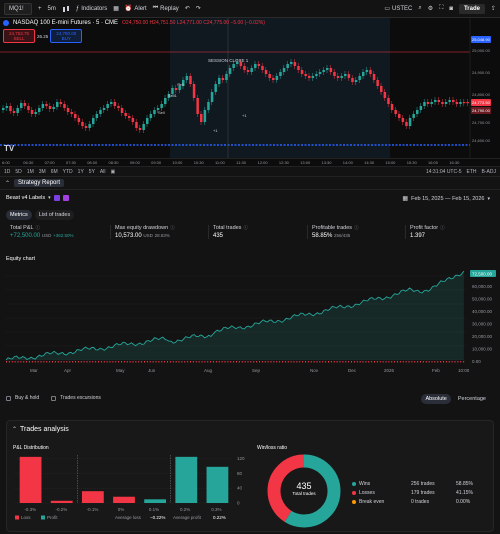  I want to click on buy-hold-label: Buy & hold, so click(27, 398).